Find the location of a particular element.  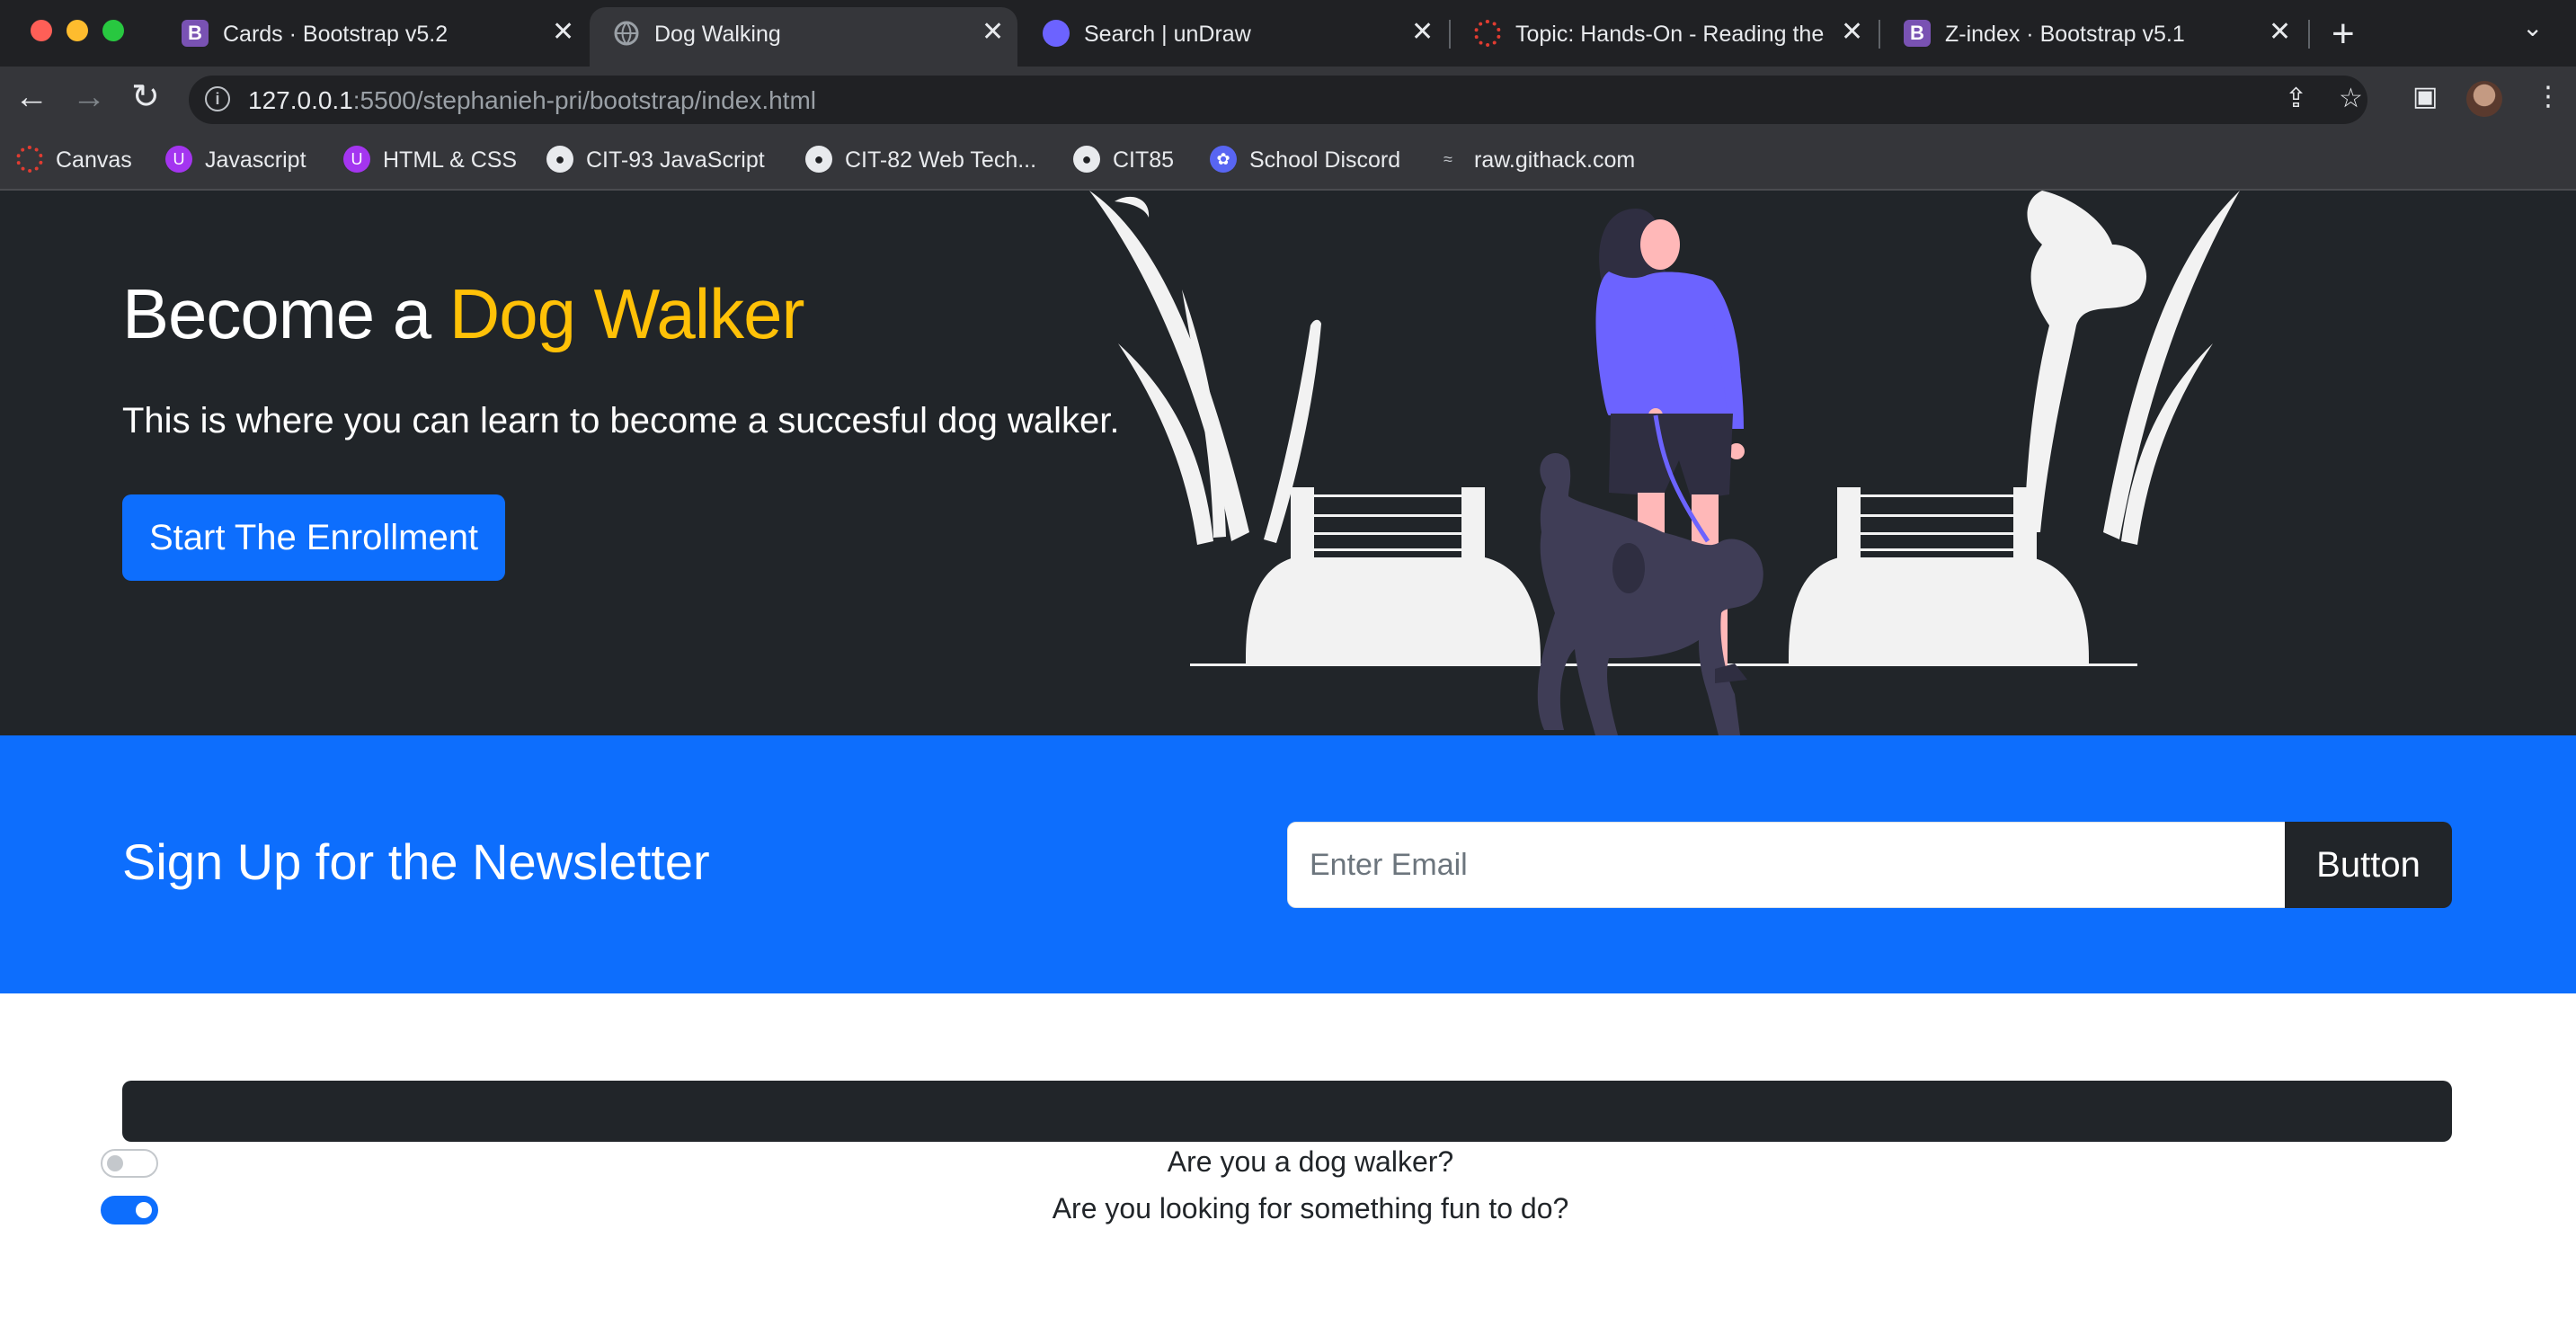

browser-tab-active: Dog Walking ✕ is located at coordinates (803, 37).